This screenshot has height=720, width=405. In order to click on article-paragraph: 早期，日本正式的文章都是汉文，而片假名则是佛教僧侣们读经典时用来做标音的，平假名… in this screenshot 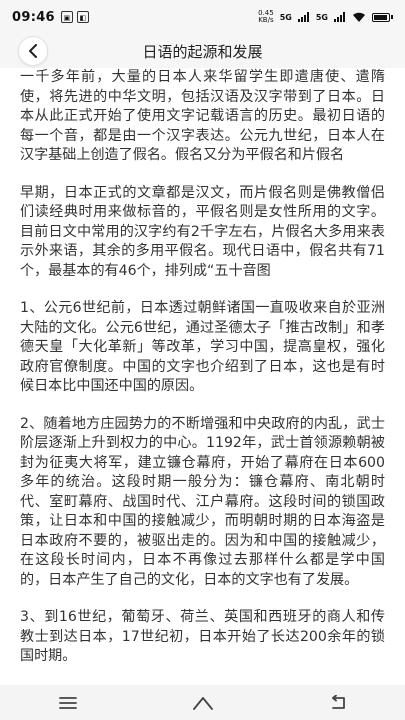, I will do `click(202, 231)`.